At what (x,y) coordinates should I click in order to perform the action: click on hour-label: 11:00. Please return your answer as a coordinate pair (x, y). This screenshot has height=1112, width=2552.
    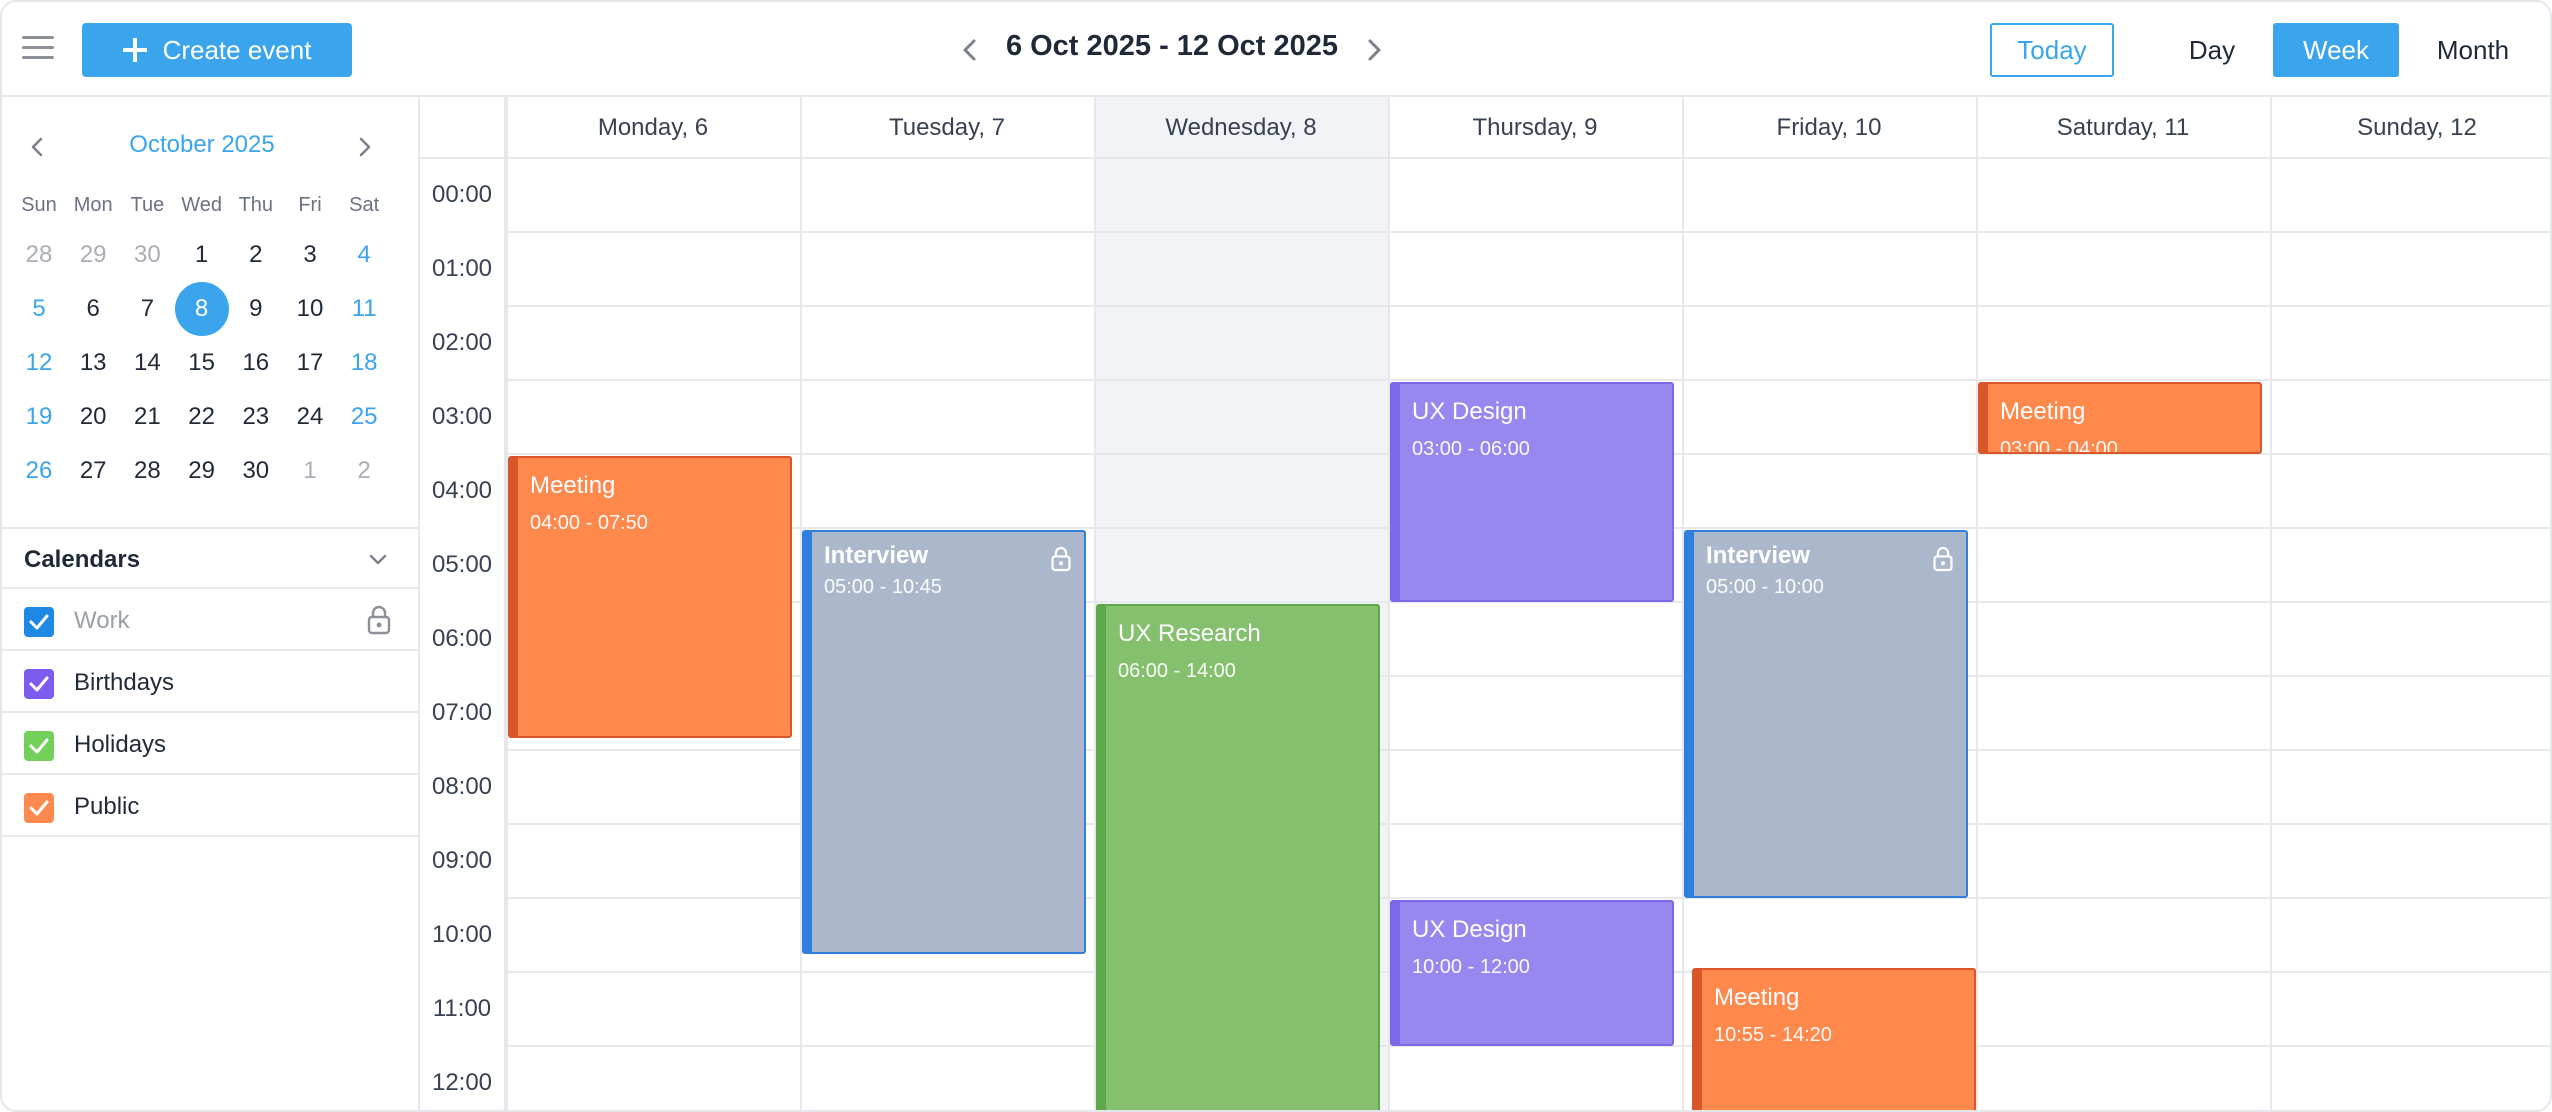
    Looking at the image, I should click on (462, 1008).